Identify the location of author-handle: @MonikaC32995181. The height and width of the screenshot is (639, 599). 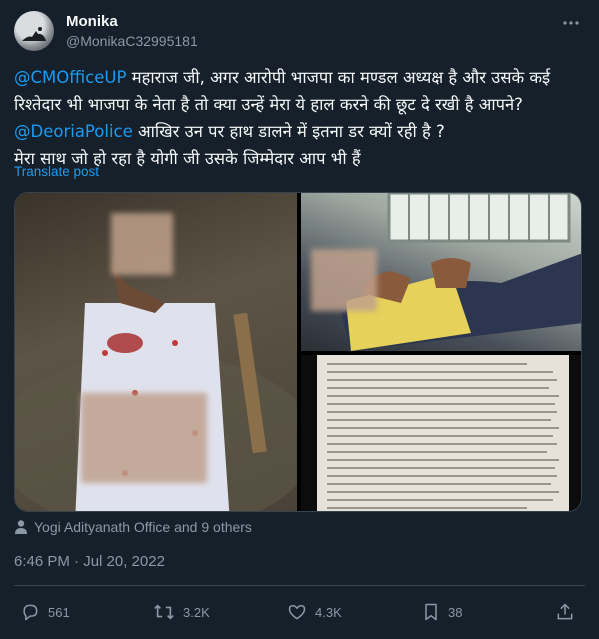
(132, 41).